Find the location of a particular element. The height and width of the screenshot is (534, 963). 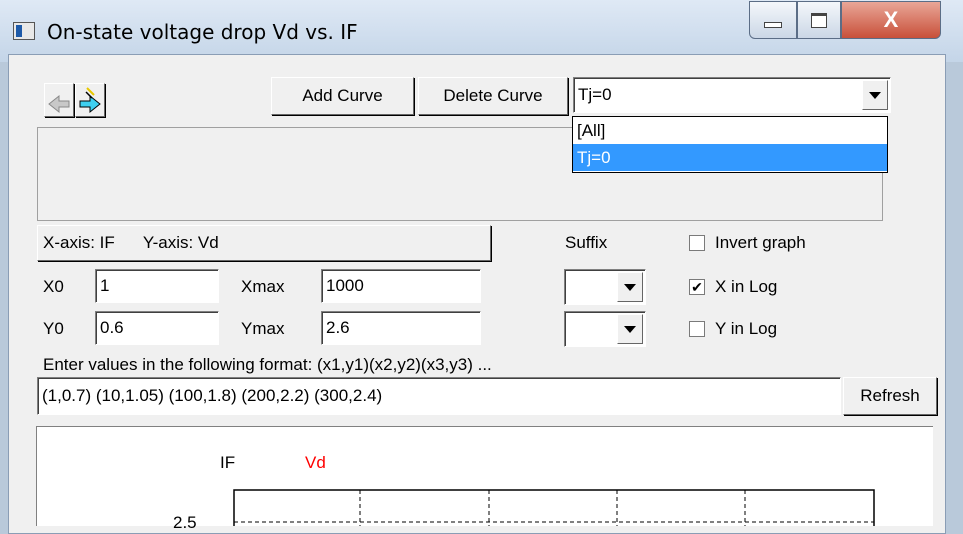

y-suffix-select is located at coordinates (605, 329).